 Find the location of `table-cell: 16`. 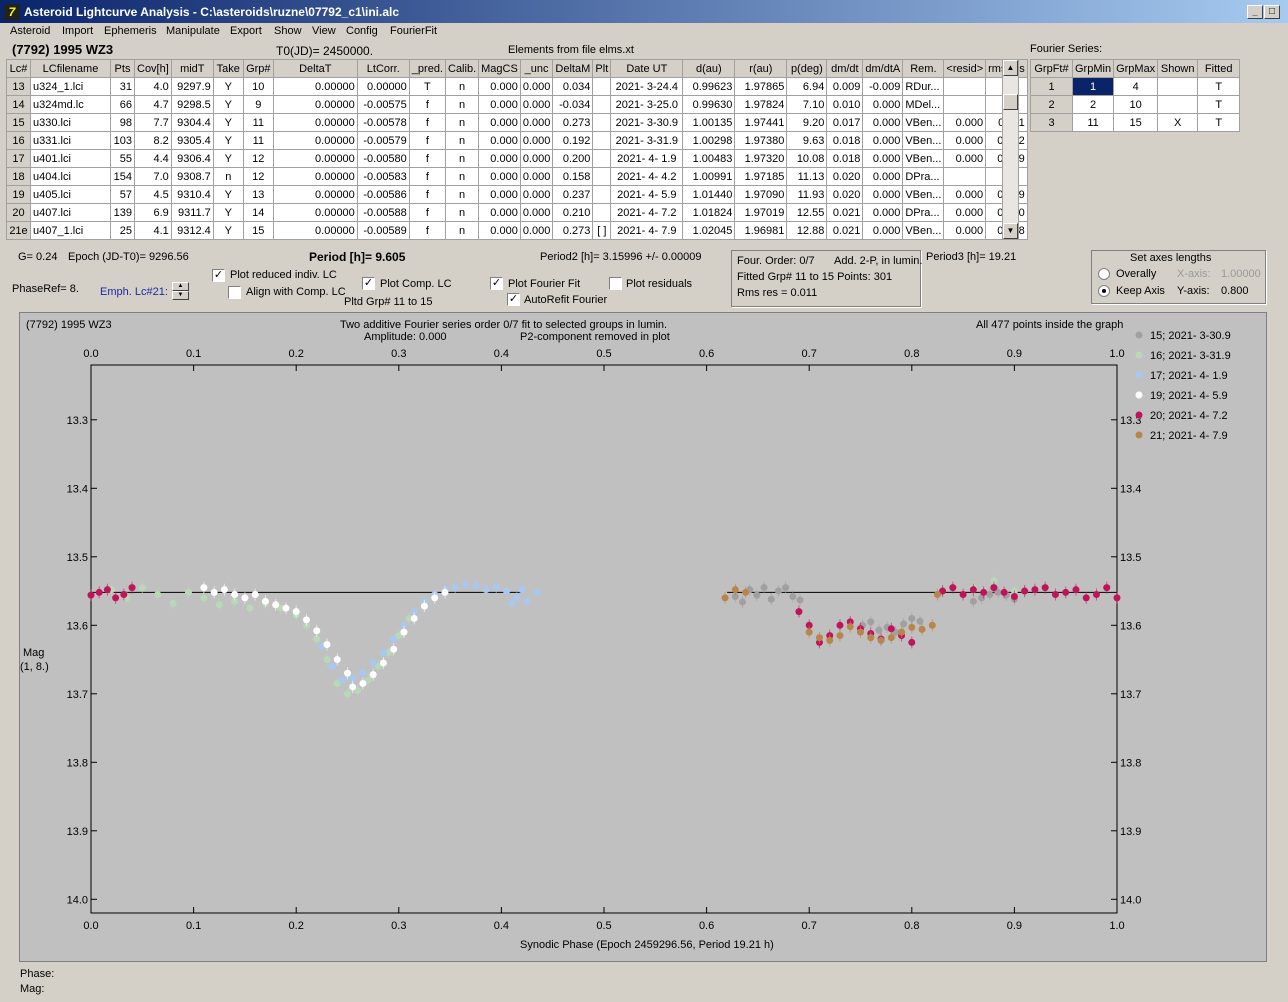

table-cell: 16 is located at coordinates (18, 140).